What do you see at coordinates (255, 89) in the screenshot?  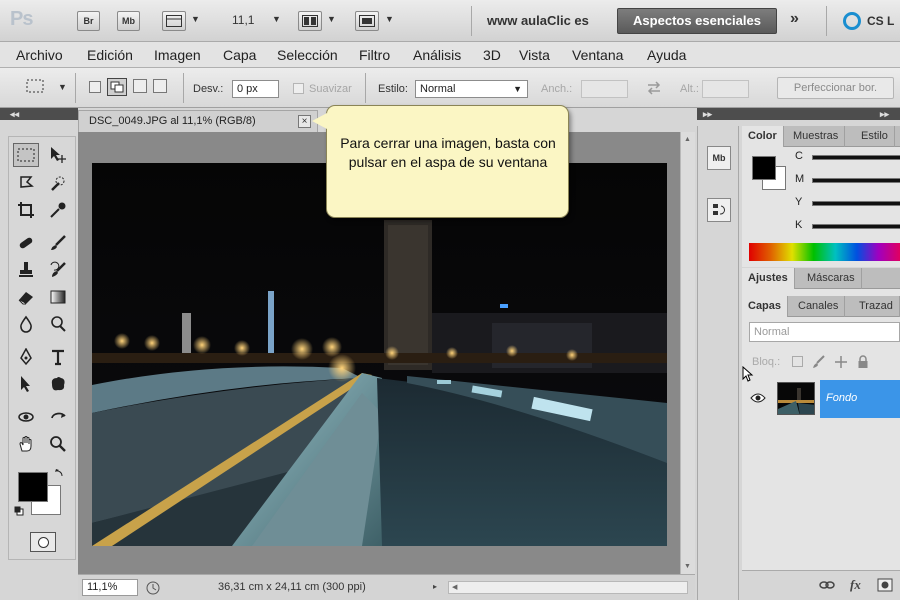 I see `feather-input: 0 px` at bounding box center [255, 89].